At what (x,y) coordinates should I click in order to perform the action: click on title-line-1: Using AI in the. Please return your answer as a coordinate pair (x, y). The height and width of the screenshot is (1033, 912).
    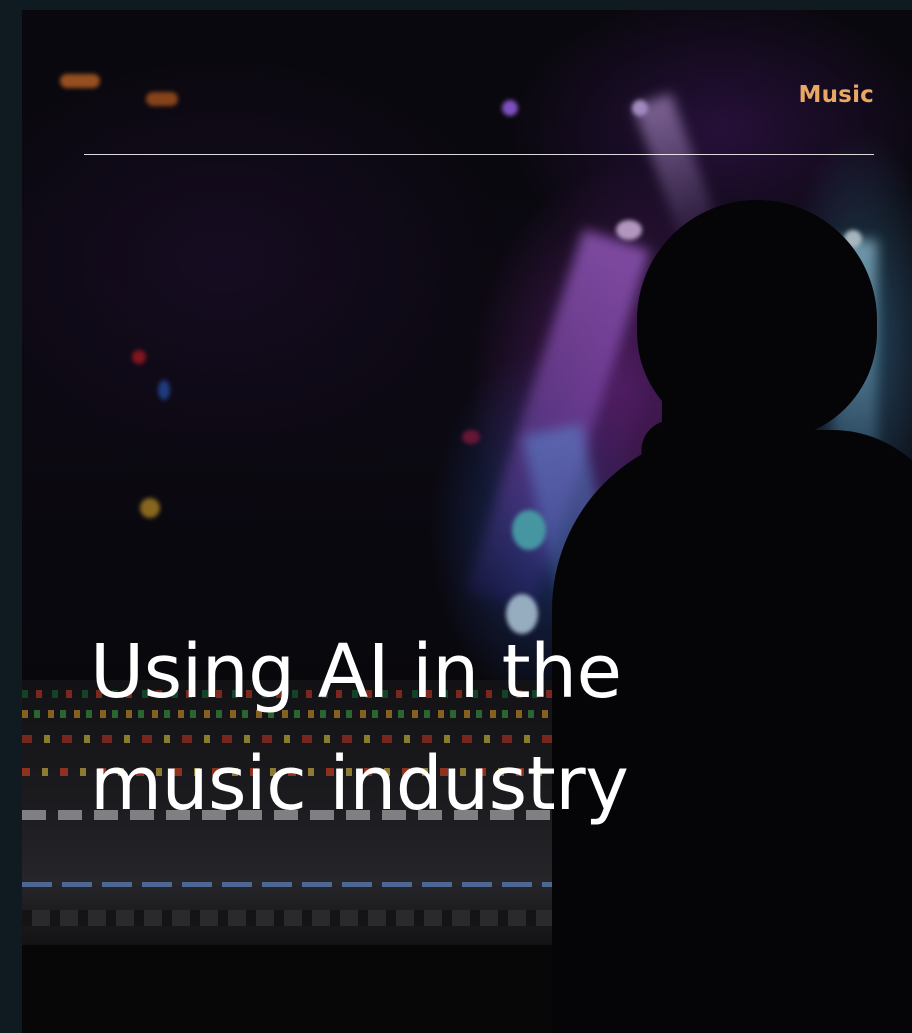
    Looking at the image, I should click on (356, 672).